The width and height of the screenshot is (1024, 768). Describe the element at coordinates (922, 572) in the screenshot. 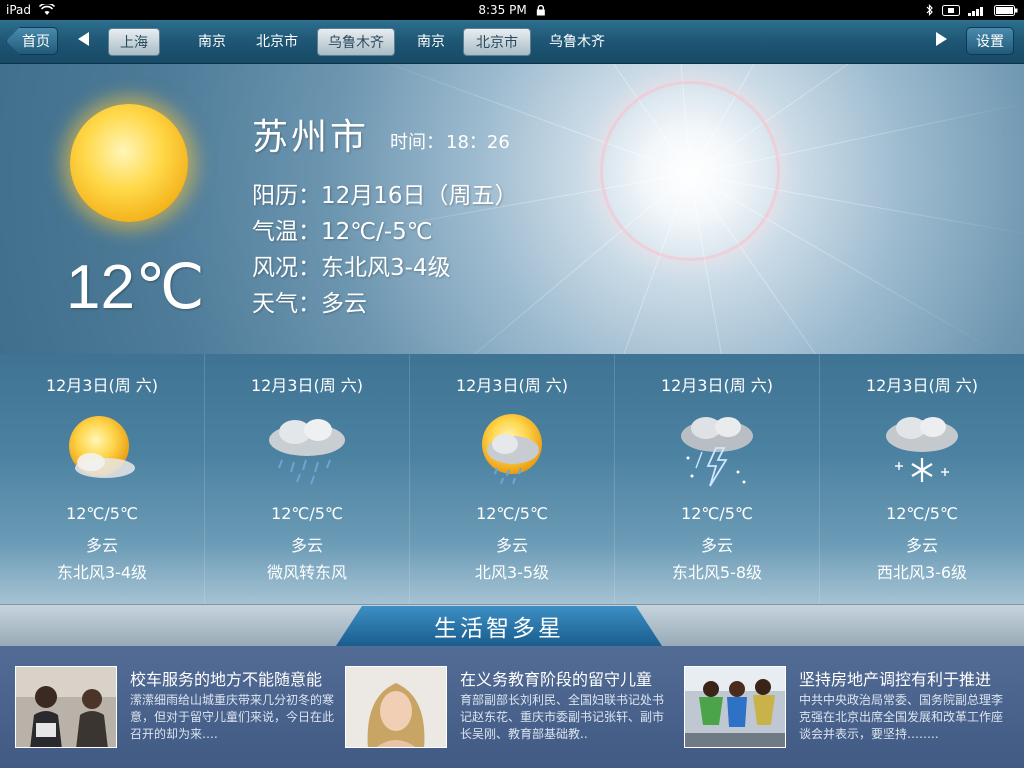

I see `forecast-wind: 西北风3-6级` at that location.